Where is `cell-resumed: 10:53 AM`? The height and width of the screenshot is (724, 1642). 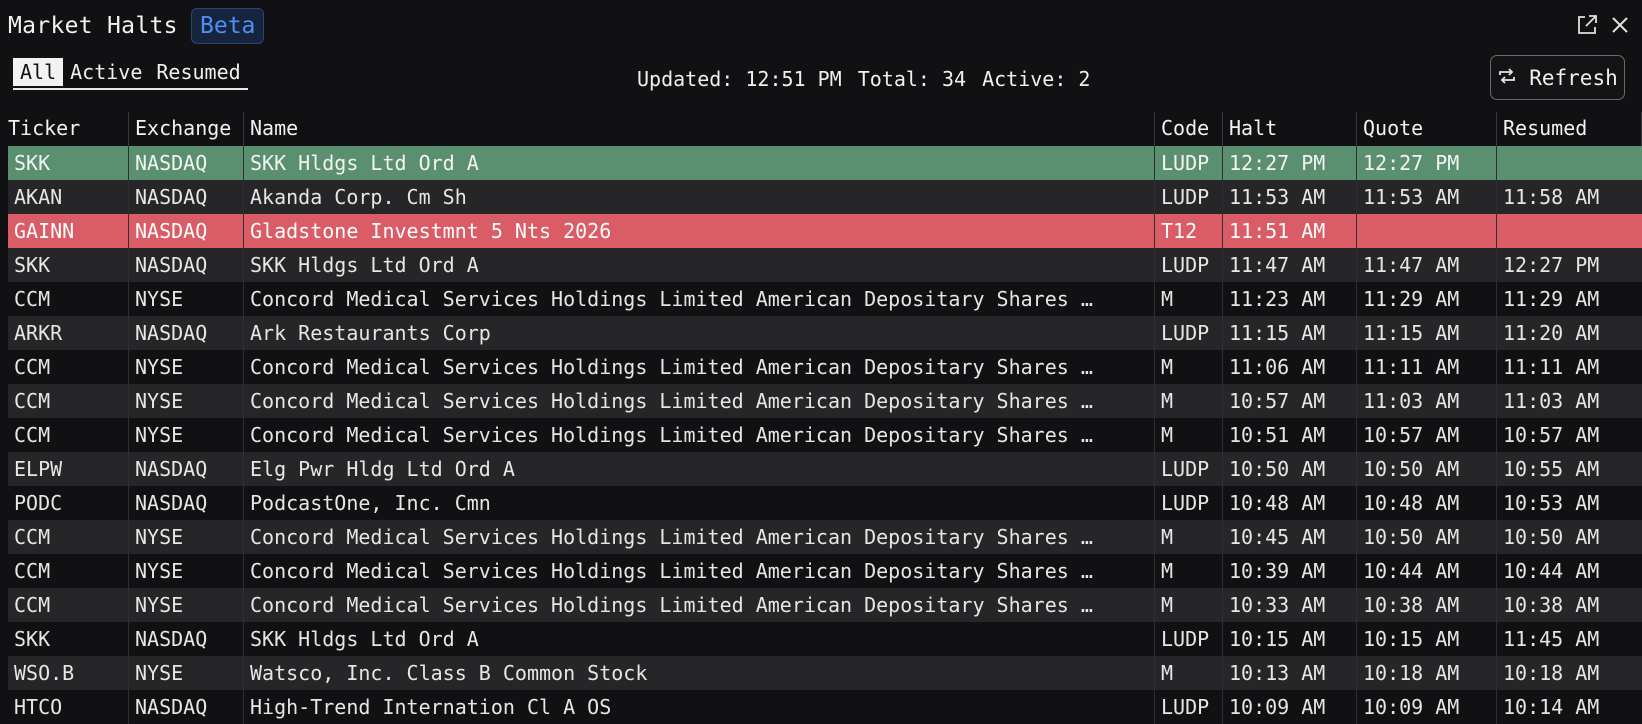
cell-resumed: 10:53 AM is located at coordinates (1551, 503).